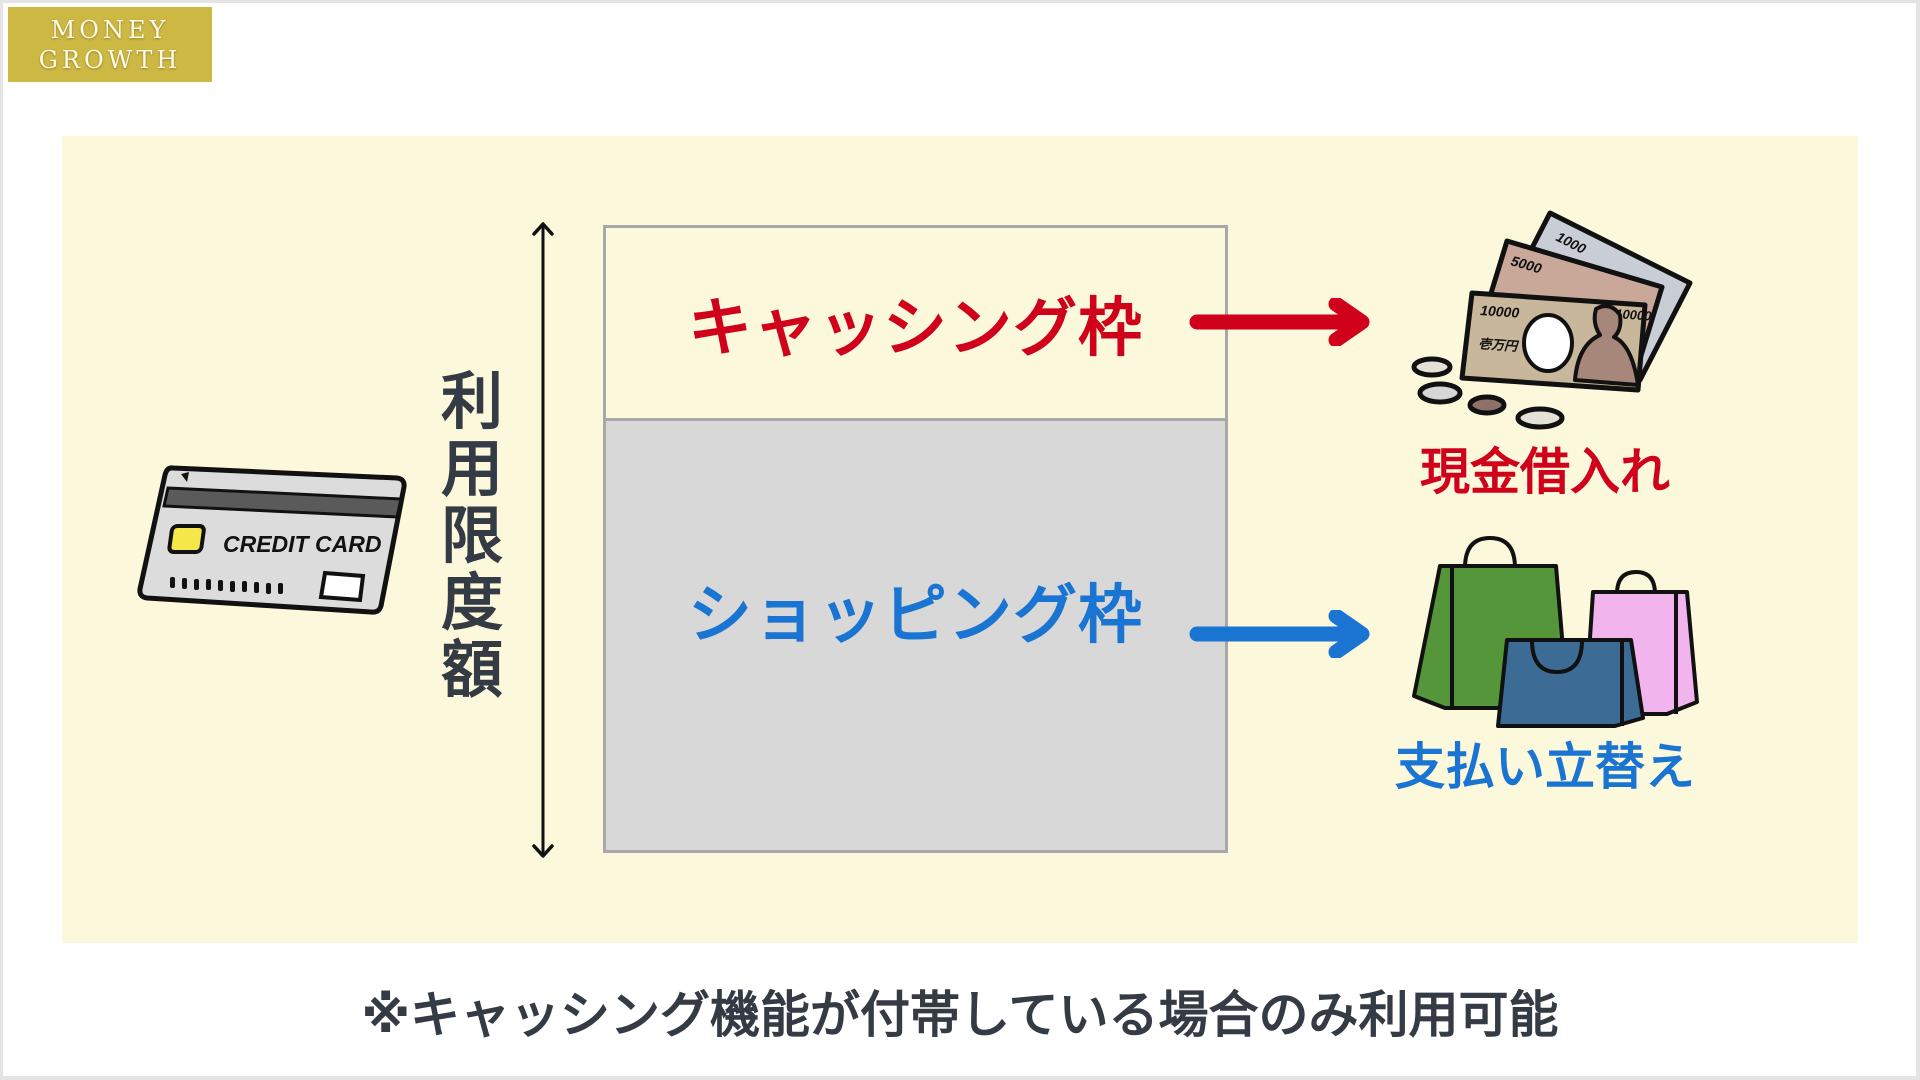 The width and height of the screenshot is (1920, 1080). What do you see at coordinates (1545, 767) in the screenshot?
I see `payment-advance-label: 支払い立替え` at bounding box center [1545, 767].